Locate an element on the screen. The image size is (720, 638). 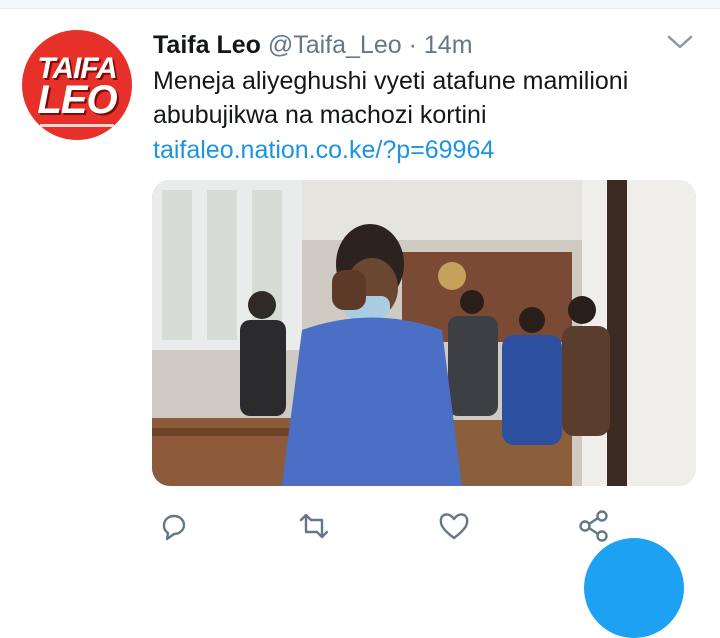
tweet-header: Taifa Leo @Taifa_Leo · 14m is located at coordinates (313, 46).